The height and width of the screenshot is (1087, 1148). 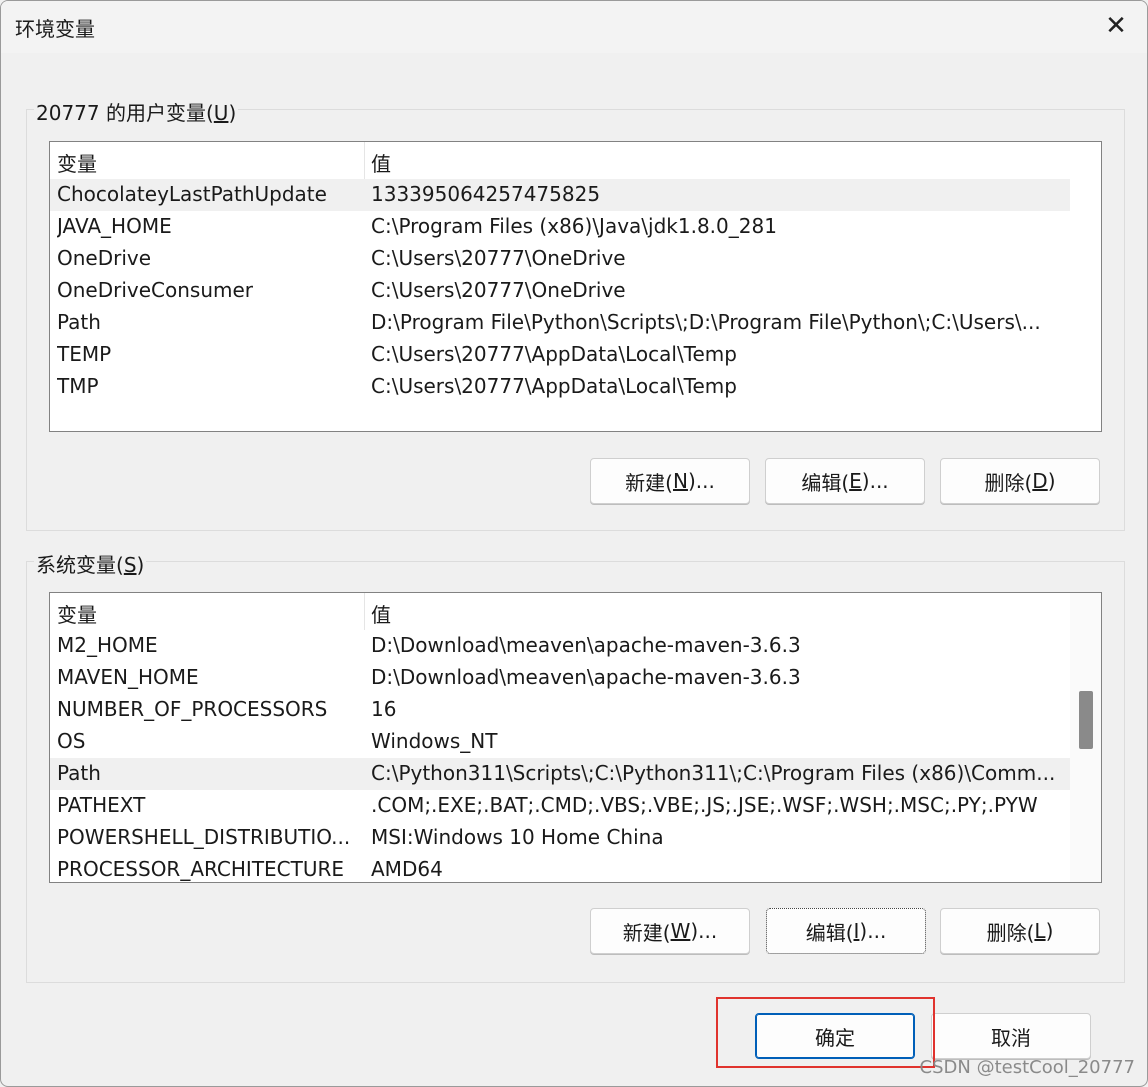 I want to click on user-variable-row: TMP C:\Users\20777\AppData\Local\Temp, so click(x=560, y=387).